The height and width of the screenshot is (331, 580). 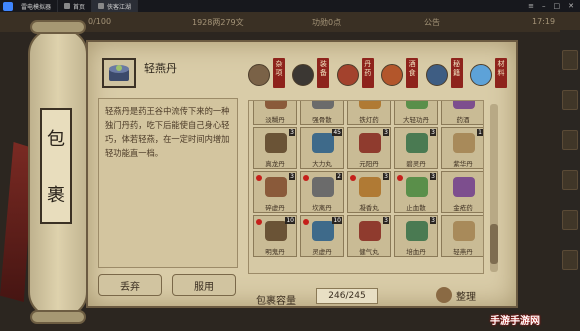 I want to click on inventory-slot: 10 明鬼丹, so click(x=275, y=236).